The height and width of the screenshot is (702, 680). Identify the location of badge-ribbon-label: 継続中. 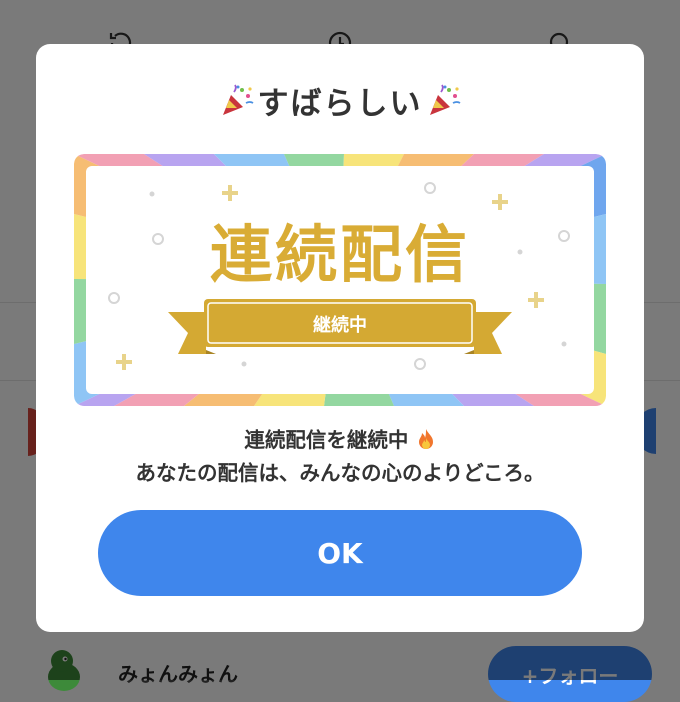
(340, 325).